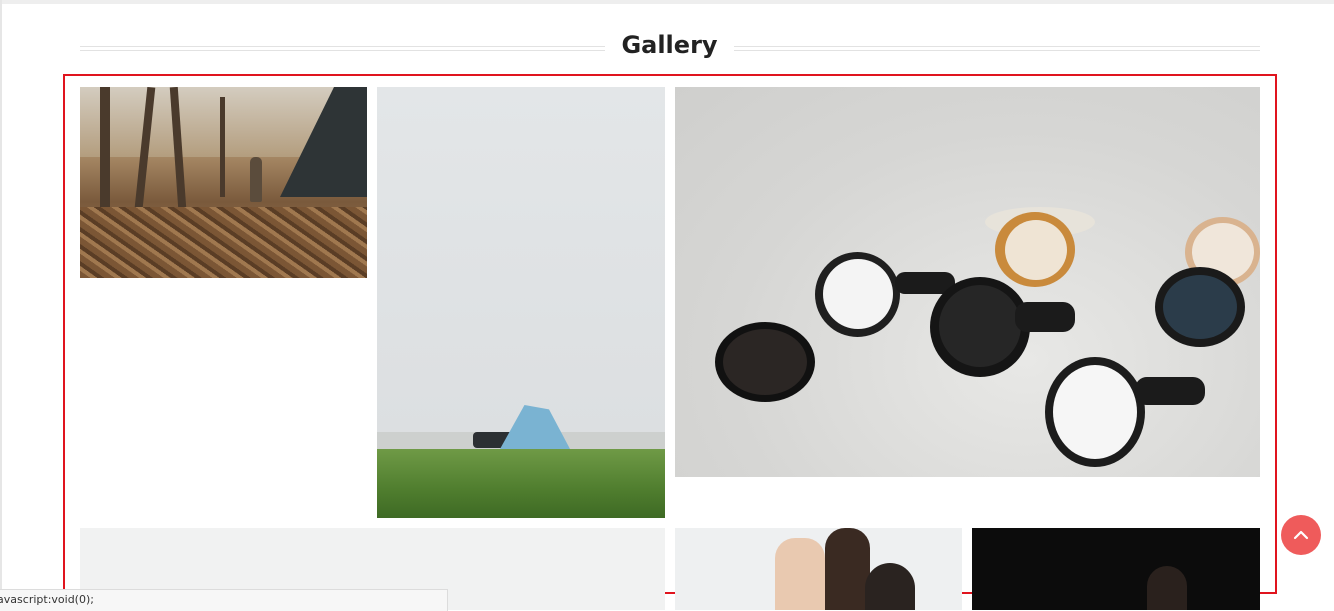 The width and height of the screenshot is (1334, 611). I want to click on tent-shape, so click(535, 427).